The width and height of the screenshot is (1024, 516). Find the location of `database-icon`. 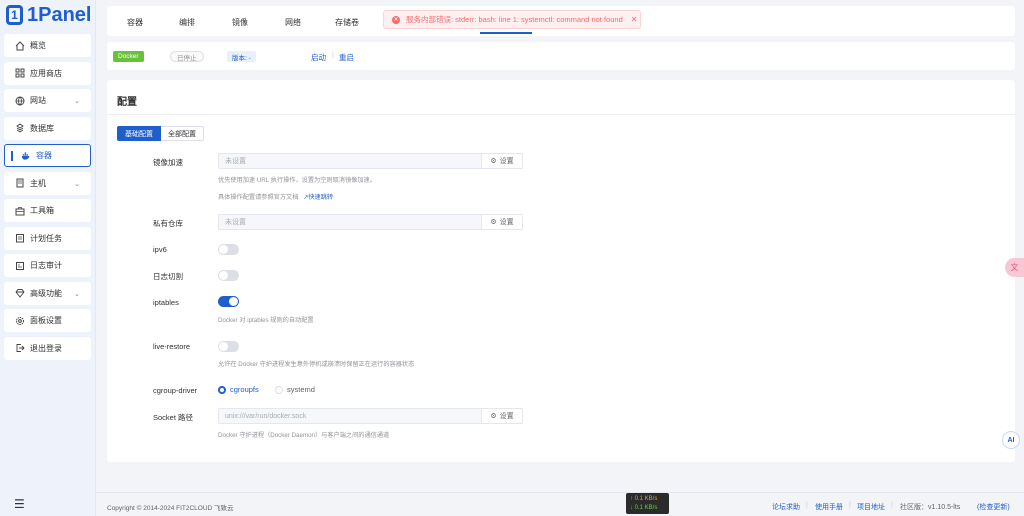

database-icon is located at coordinates (20, 128).